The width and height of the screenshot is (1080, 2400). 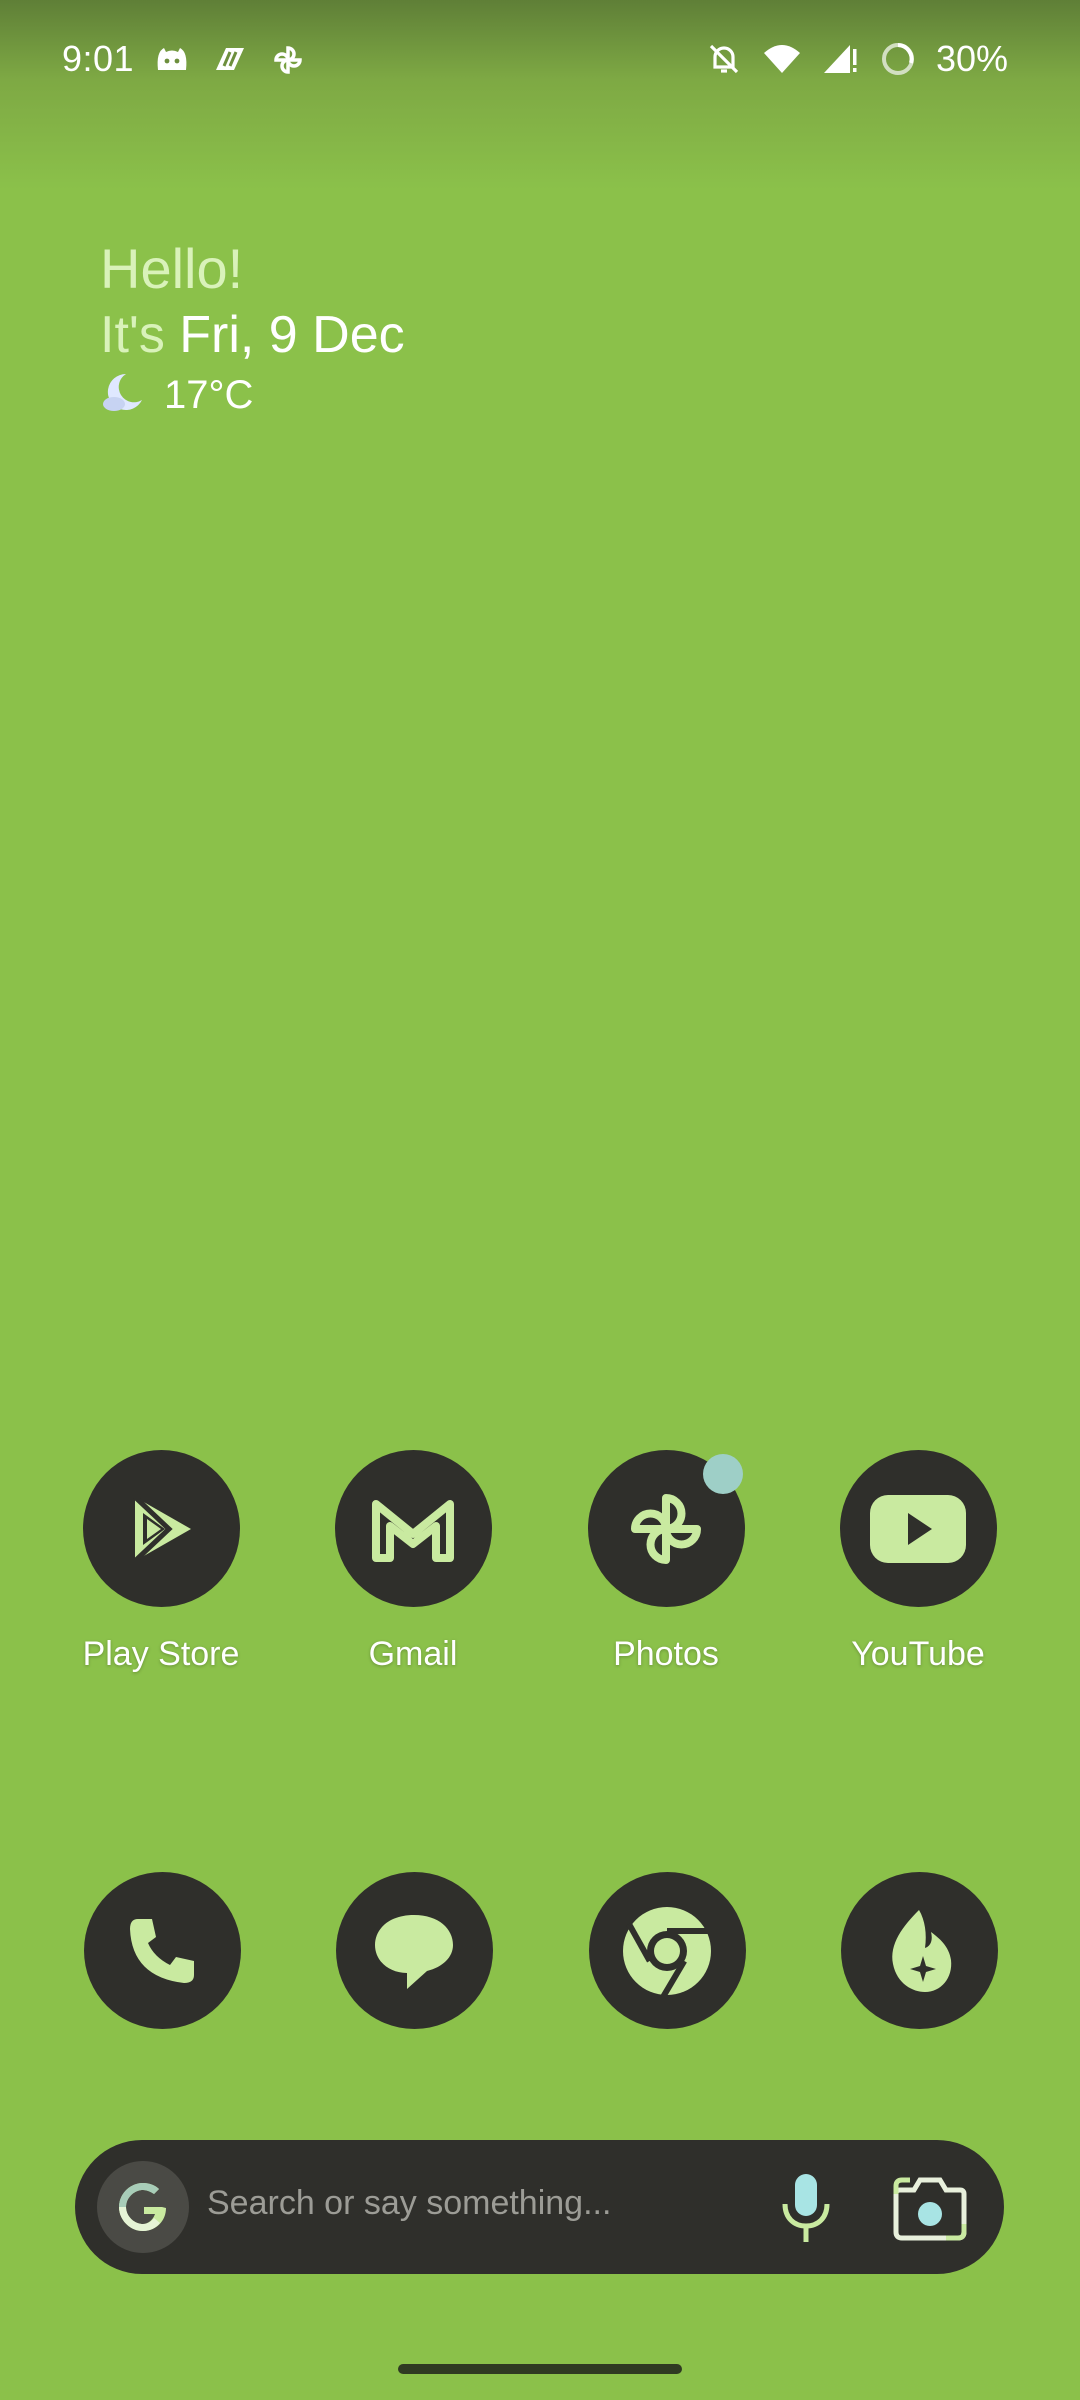 I want to click on wifi-icon, so click(x=782, y=59).